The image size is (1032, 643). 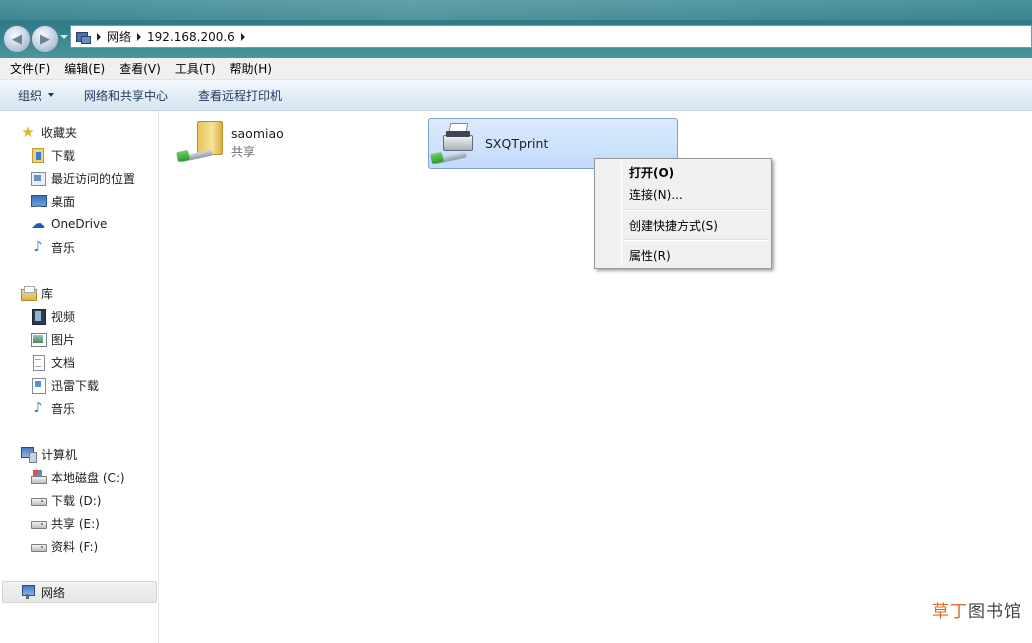 What do you see at coordinates (47, 293) in the screenshot?
I see `sidebar-item-label: 库` at bounding box center [47, 293].